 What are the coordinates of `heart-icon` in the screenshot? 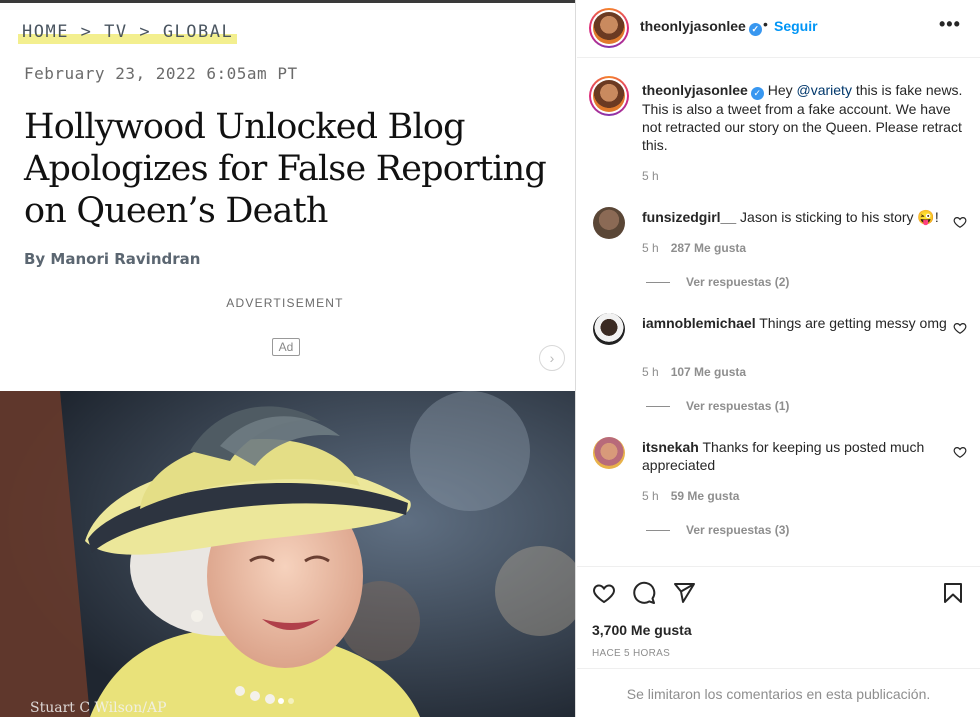 It's located at (604, 593).